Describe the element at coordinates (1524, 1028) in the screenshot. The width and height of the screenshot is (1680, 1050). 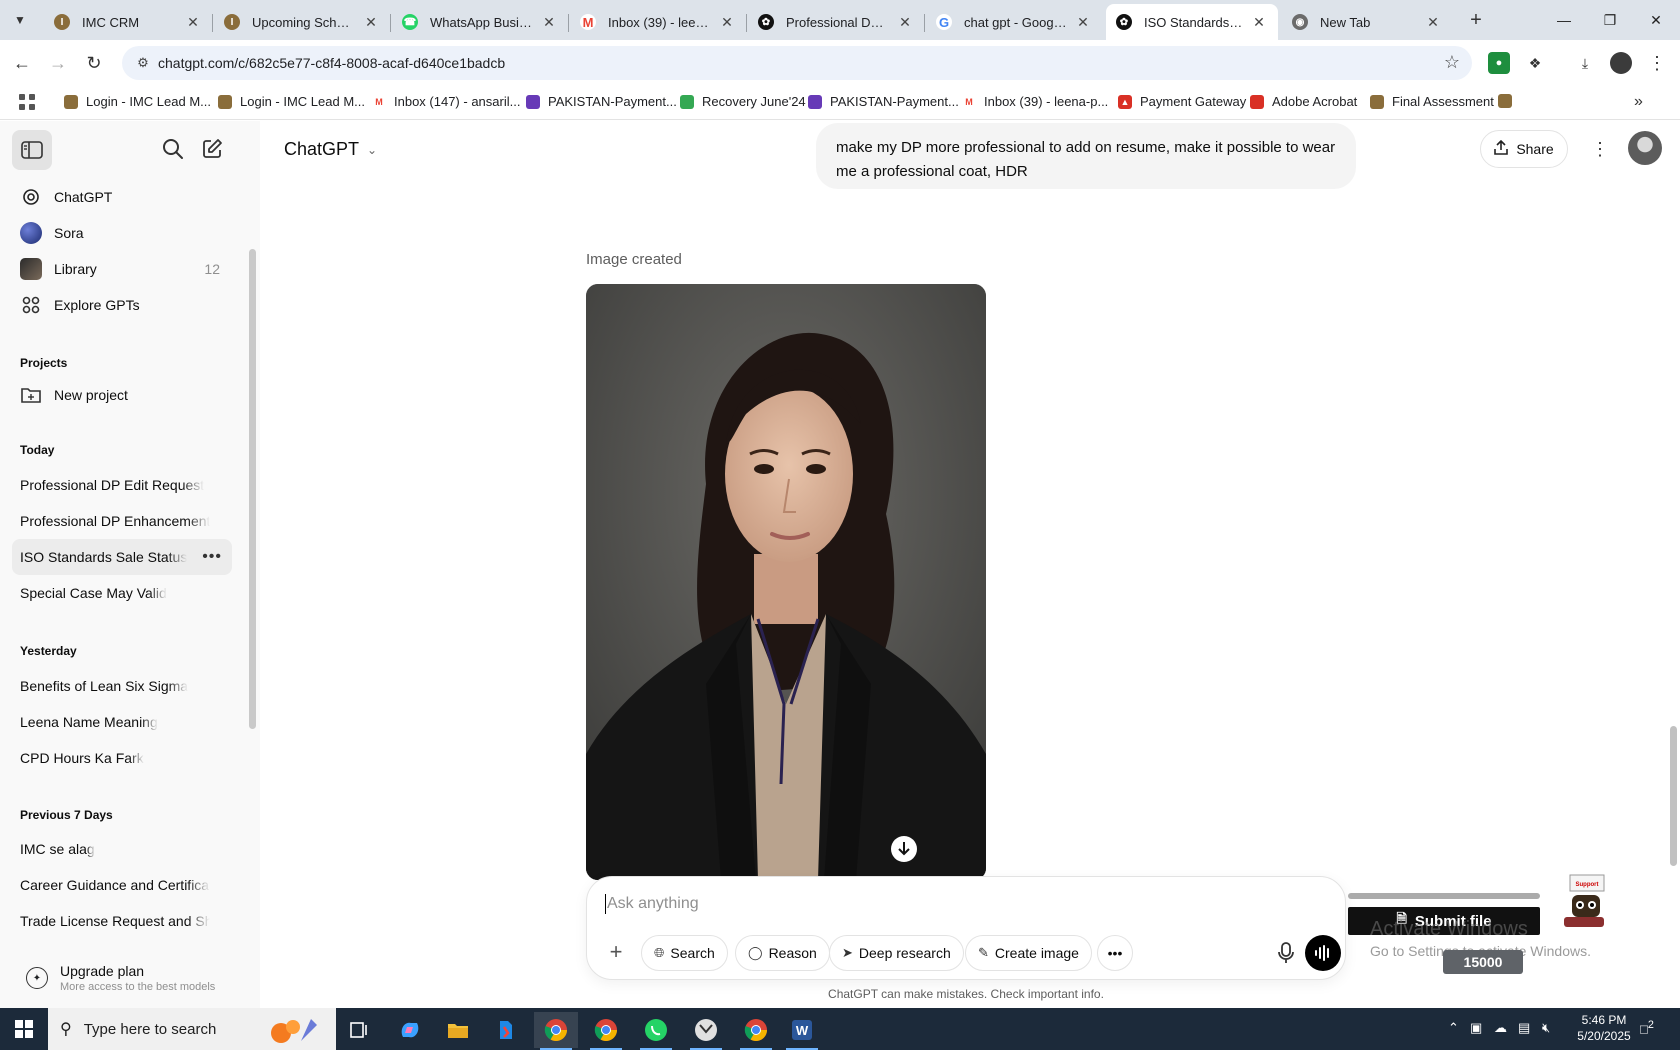
I see `network-icon: ▤` at that location.